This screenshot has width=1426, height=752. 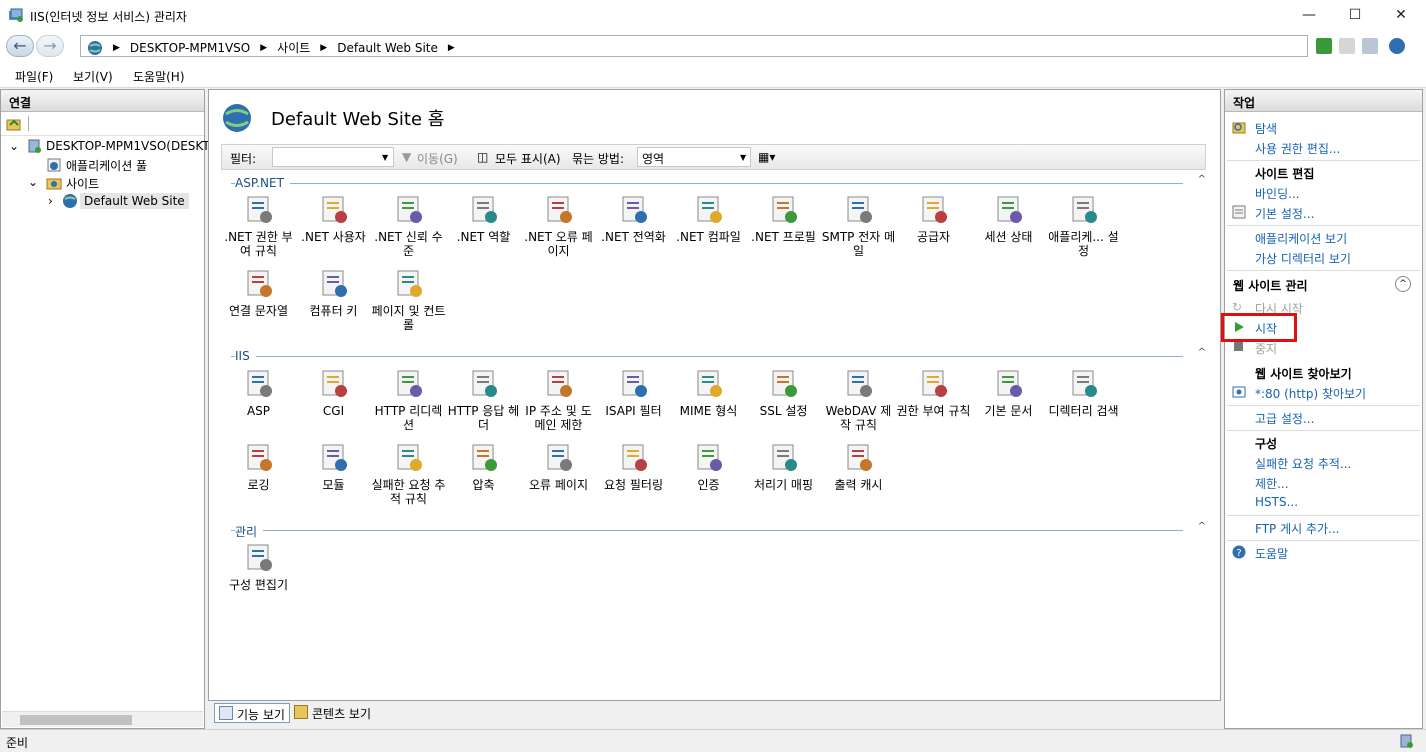 What do you see at coordinates (20, 46) in the screenshot?
I see `back-button: ←` at bounding box center [20, 46].